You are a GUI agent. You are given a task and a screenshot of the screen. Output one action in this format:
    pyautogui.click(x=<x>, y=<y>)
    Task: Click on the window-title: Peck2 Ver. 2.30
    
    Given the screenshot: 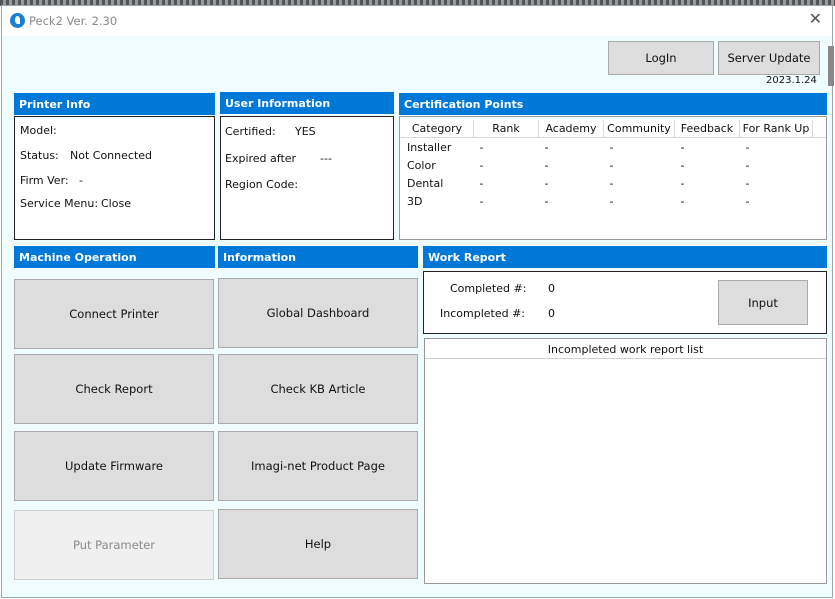 What is the action you would take?
    pyautogui.click(x=73, y=21)
    